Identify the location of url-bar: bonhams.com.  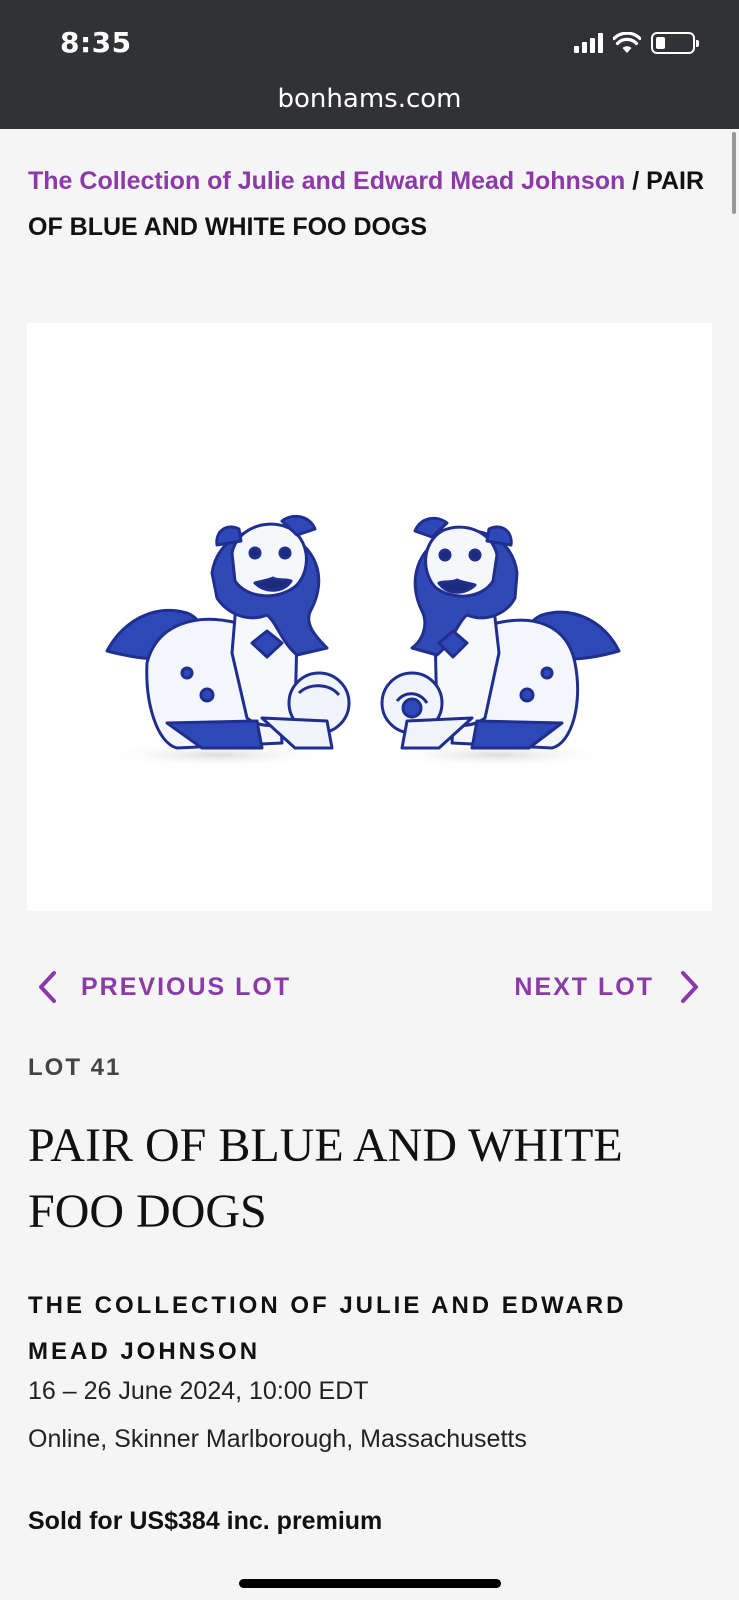
(369, 99).